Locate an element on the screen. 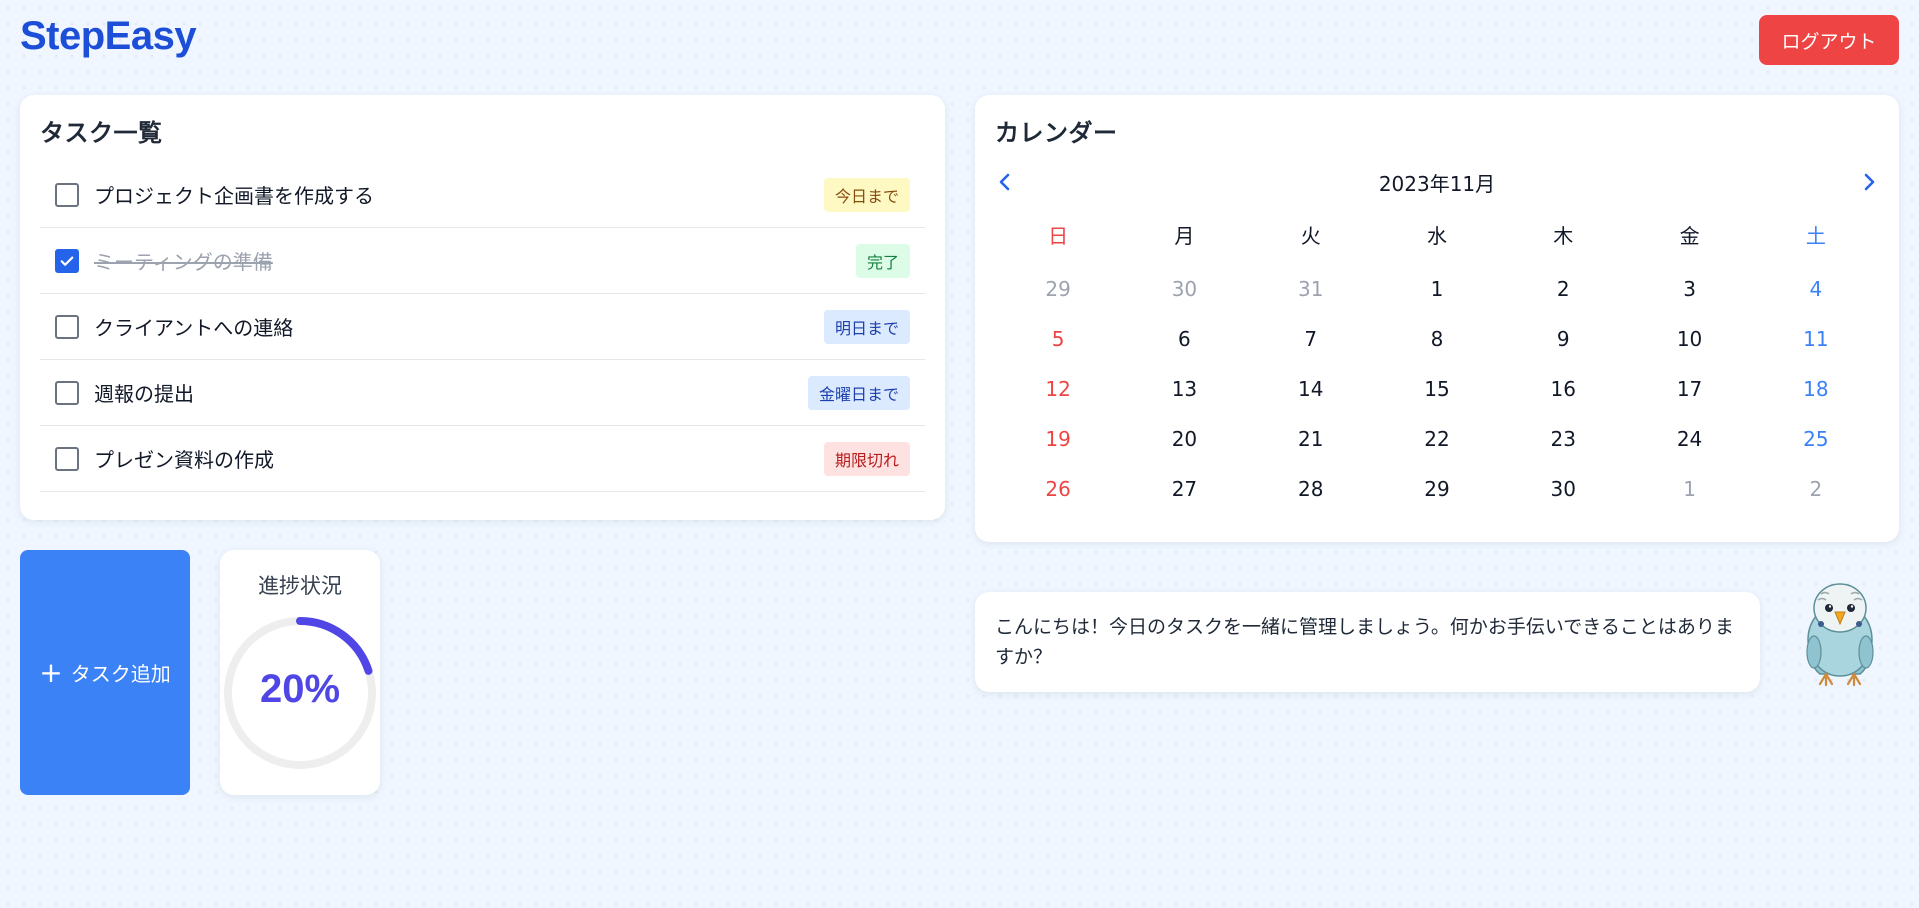  calendar-day: 27 is located at coordinates (1184, 489).